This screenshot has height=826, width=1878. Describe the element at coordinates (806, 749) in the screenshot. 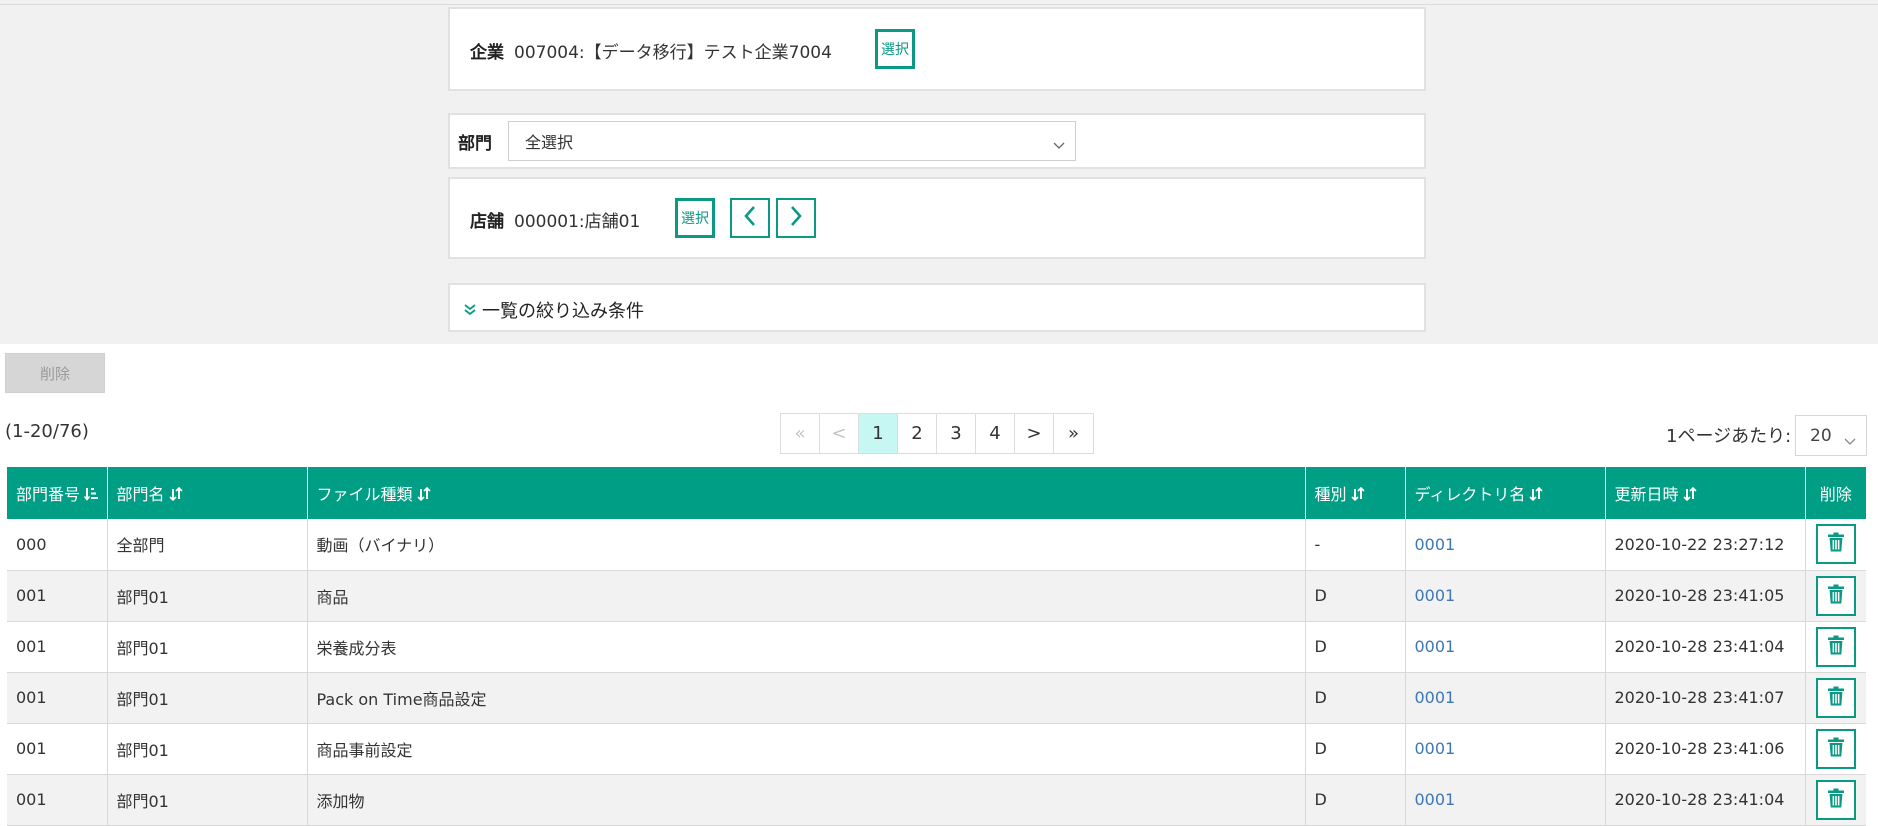

I see `cell-file-type: 商品事前設定` at that location.